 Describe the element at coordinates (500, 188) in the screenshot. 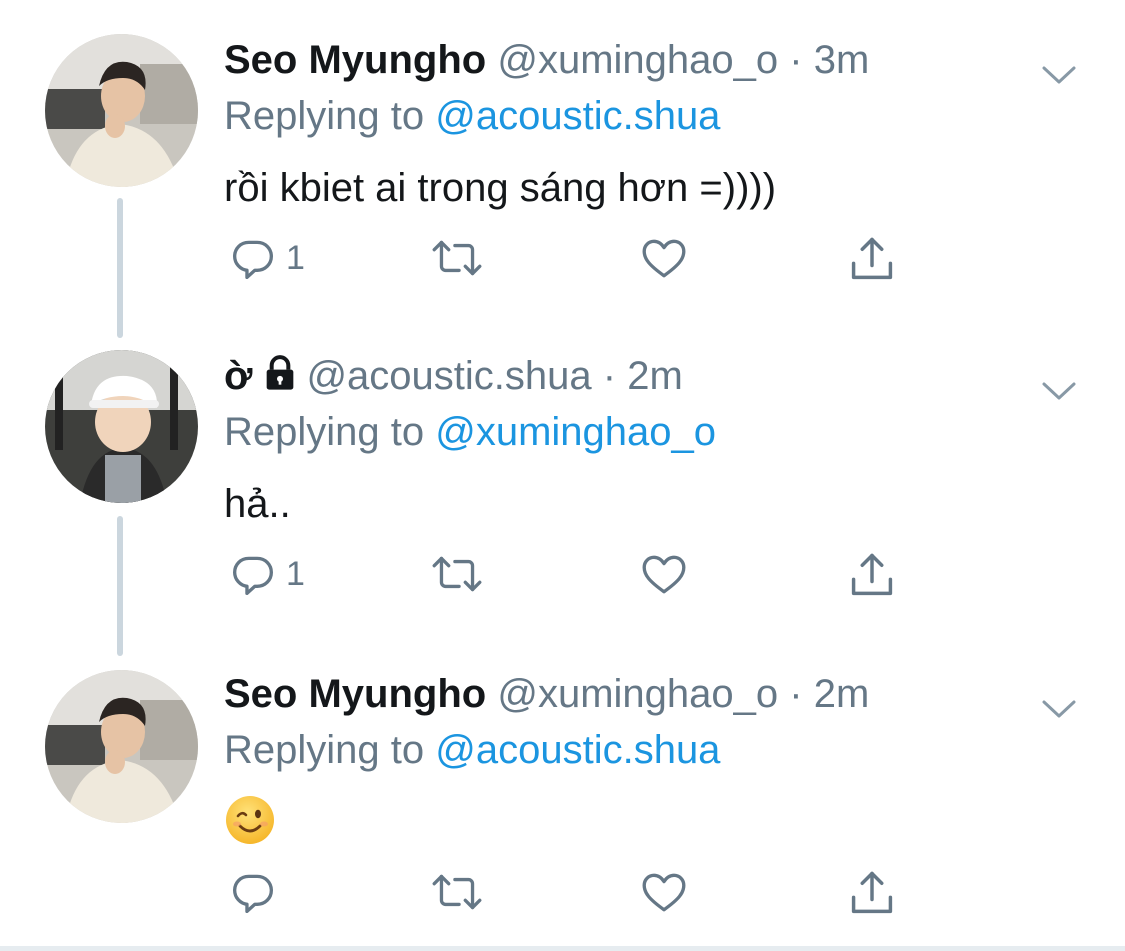

I see `tweet-text: rồi kbiet ai trong sáng hơn =))))` at that location.